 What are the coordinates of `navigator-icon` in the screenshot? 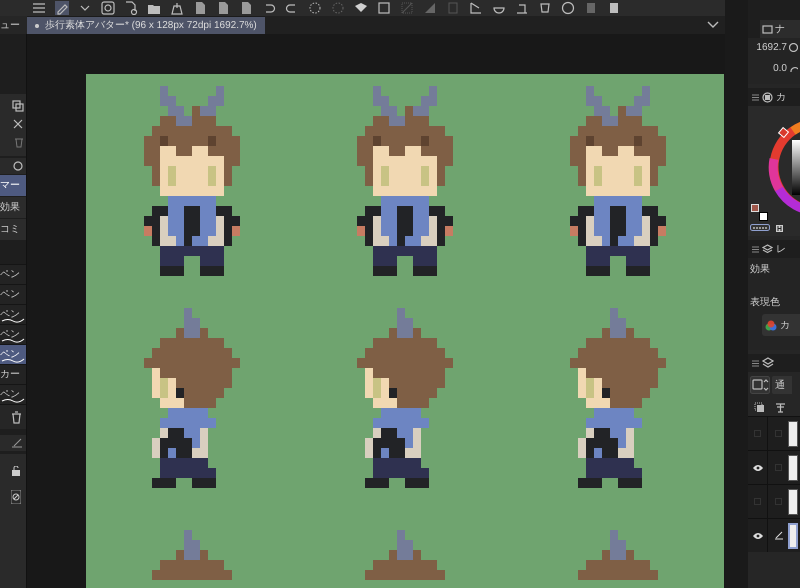 It's located at (767, 29).